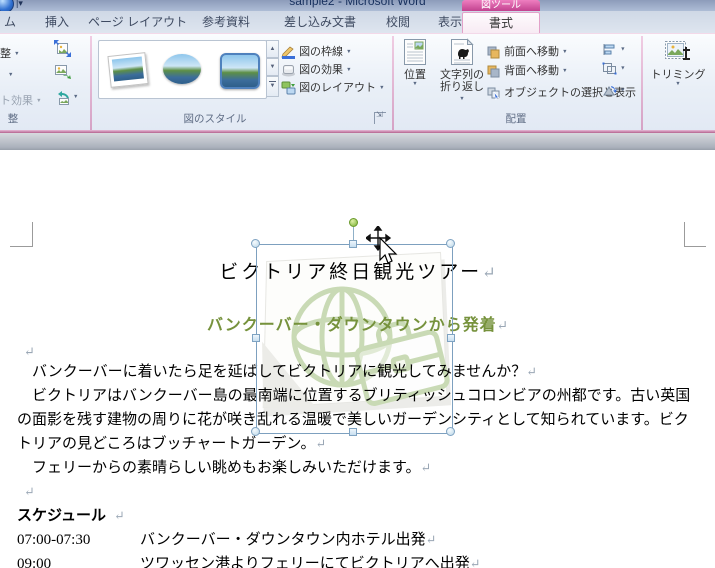 The image size is (715, 568). I want to click on gallery-scroll-up-button: ▲, so click(272, 49).